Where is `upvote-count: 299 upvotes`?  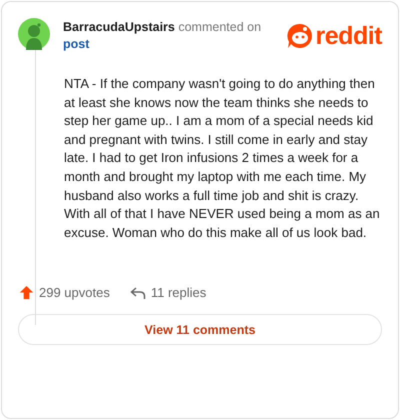 upvote-count: 299 upvotes is located at coordinates (74, 292).